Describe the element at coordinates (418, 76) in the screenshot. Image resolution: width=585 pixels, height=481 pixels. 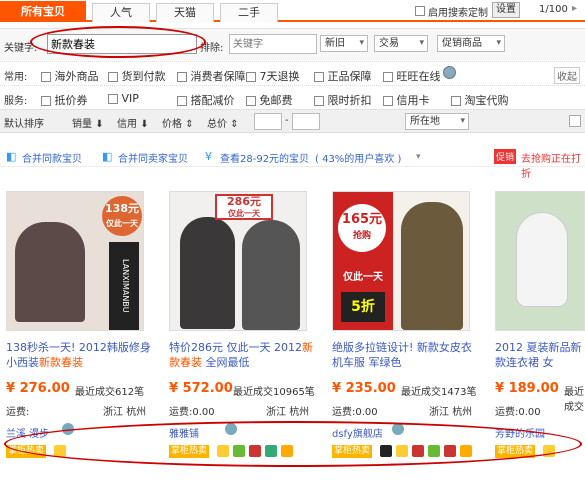
I see `common-opt-label: 旺旺在线` at that location.